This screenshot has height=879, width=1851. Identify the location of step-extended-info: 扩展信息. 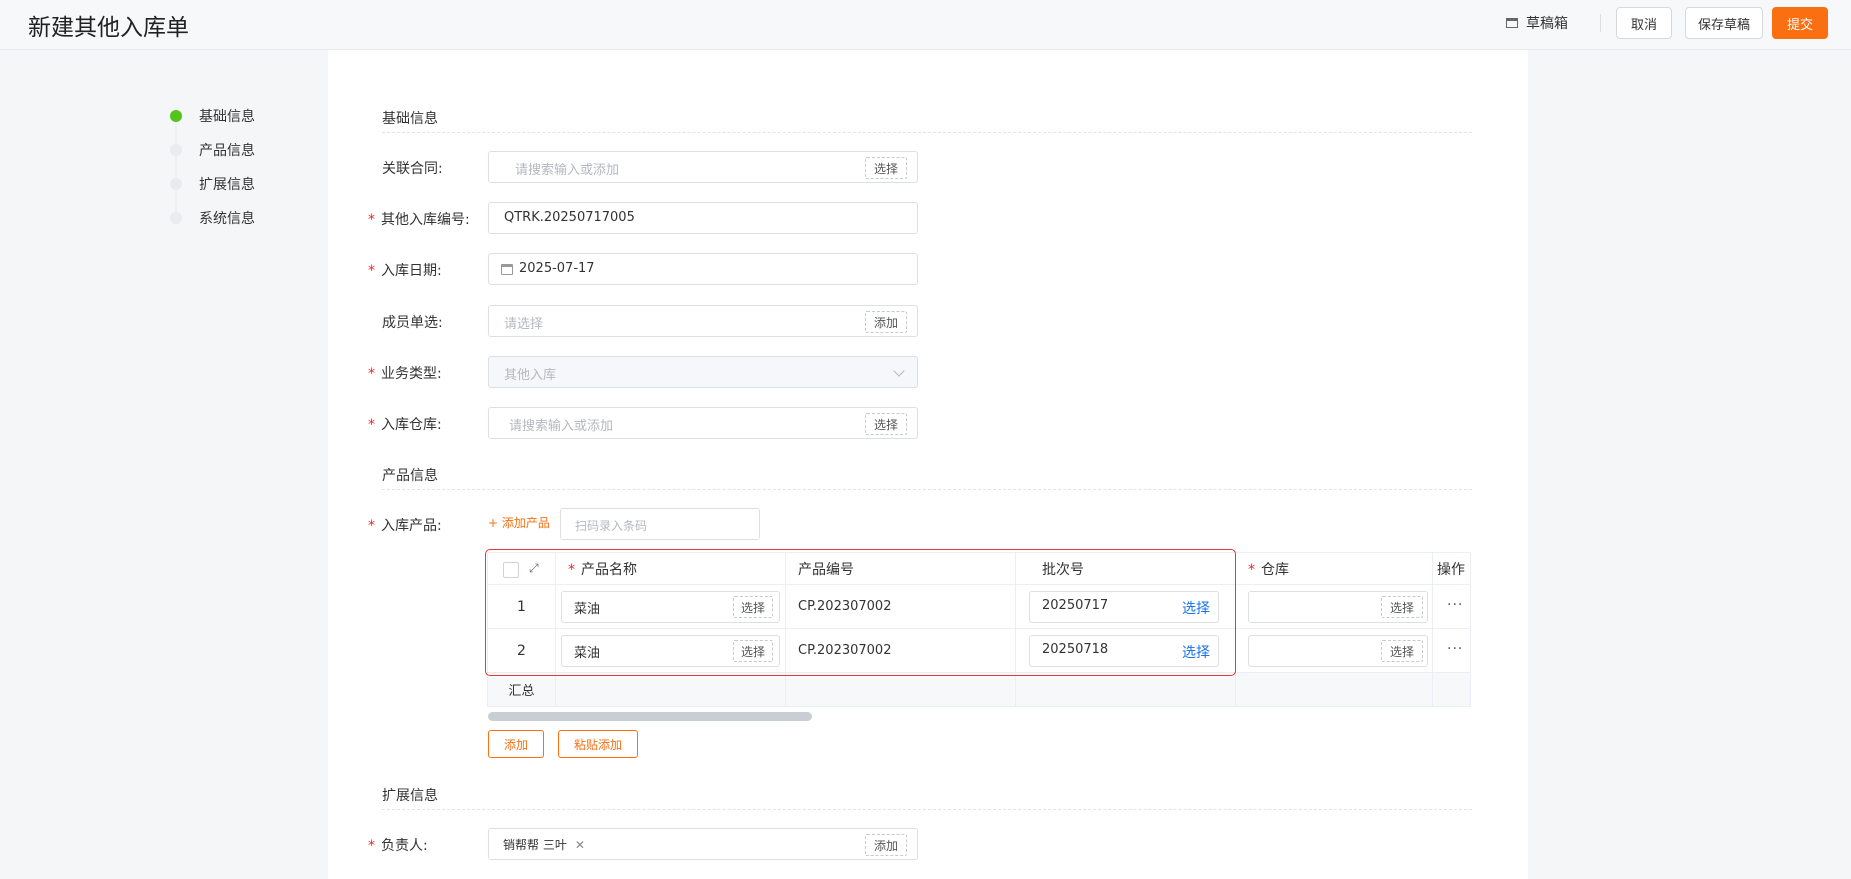
(230, 183).